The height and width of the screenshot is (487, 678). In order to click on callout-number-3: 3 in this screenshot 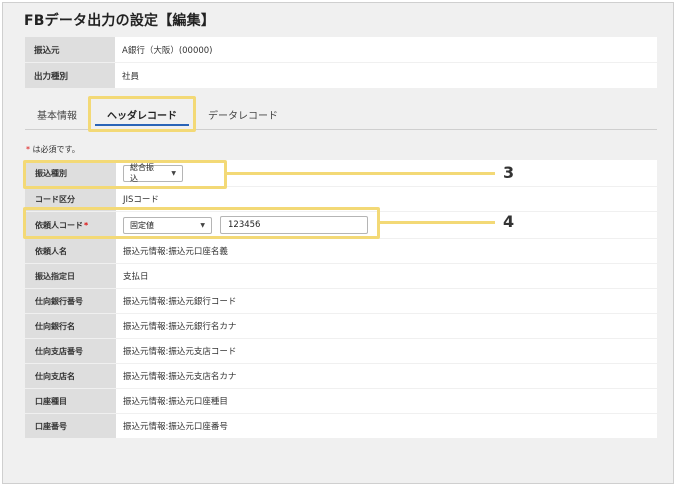, I will do `click(509, 172)`.